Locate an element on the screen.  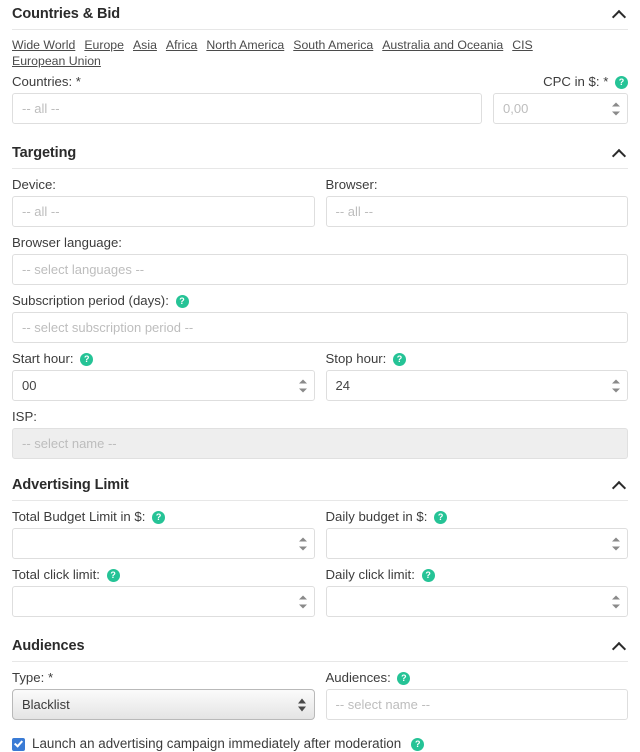
audiences-label: Audiences: ? is located at coordinates (477, 677).